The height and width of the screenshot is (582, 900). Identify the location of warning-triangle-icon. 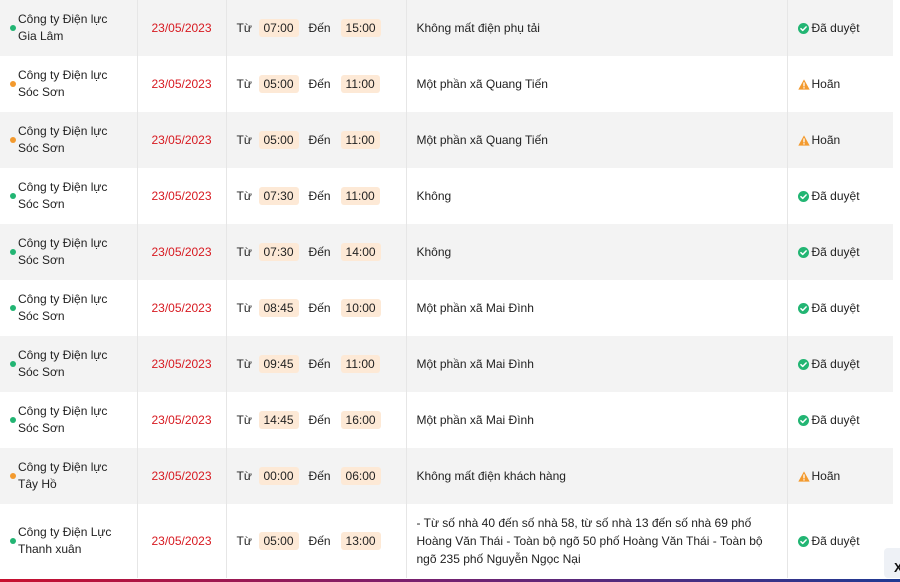
(803, 140).